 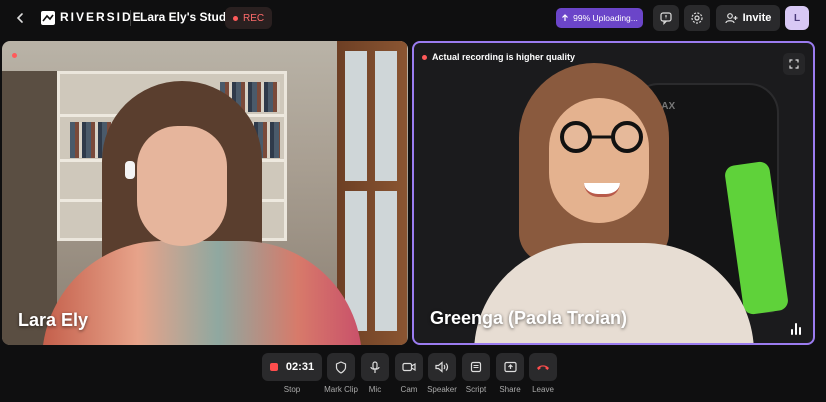 I want to click on leave-button, so click(x=543, y=367).